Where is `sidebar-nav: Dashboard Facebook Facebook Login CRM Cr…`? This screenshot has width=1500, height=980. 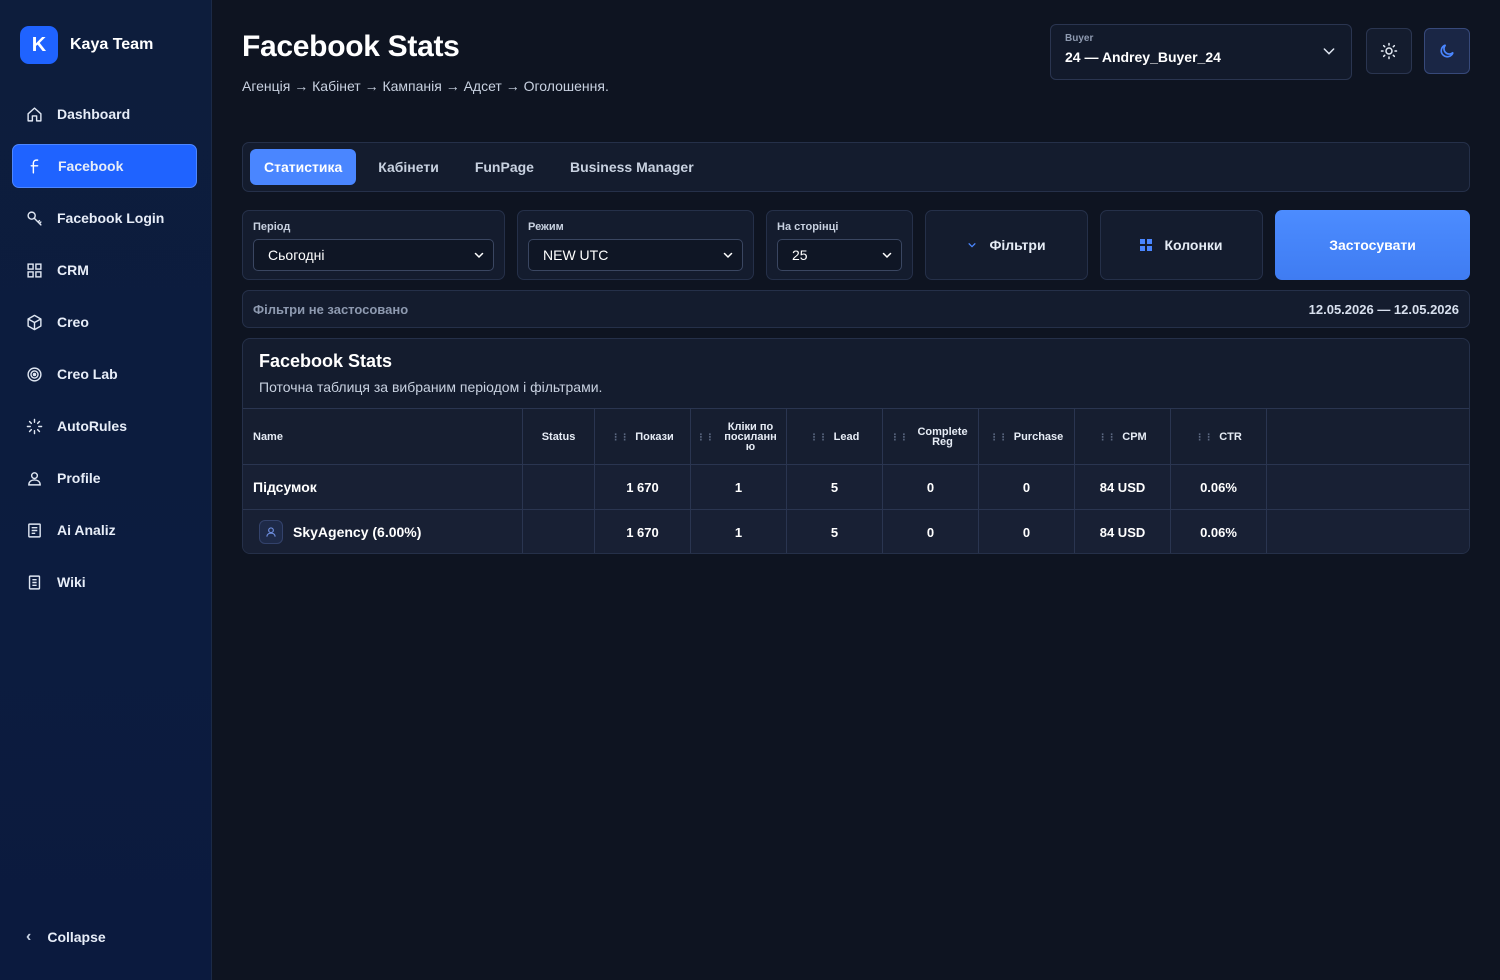
sidebar-nav: Dashboard Facebook Facebook Login CRM Cr… is located at coordinates (104, 352).